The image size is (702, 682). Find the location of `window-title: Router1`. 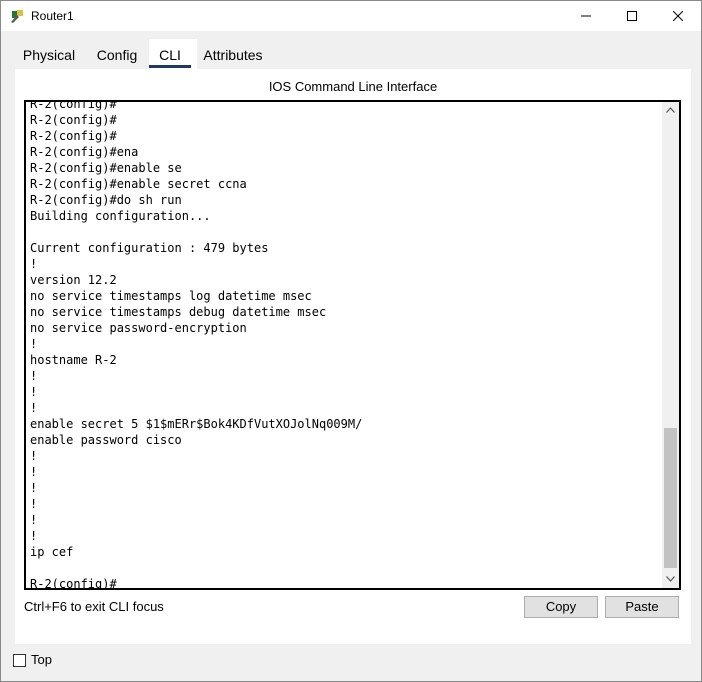

window-title: Router1 is located at coordinates (52, 16).